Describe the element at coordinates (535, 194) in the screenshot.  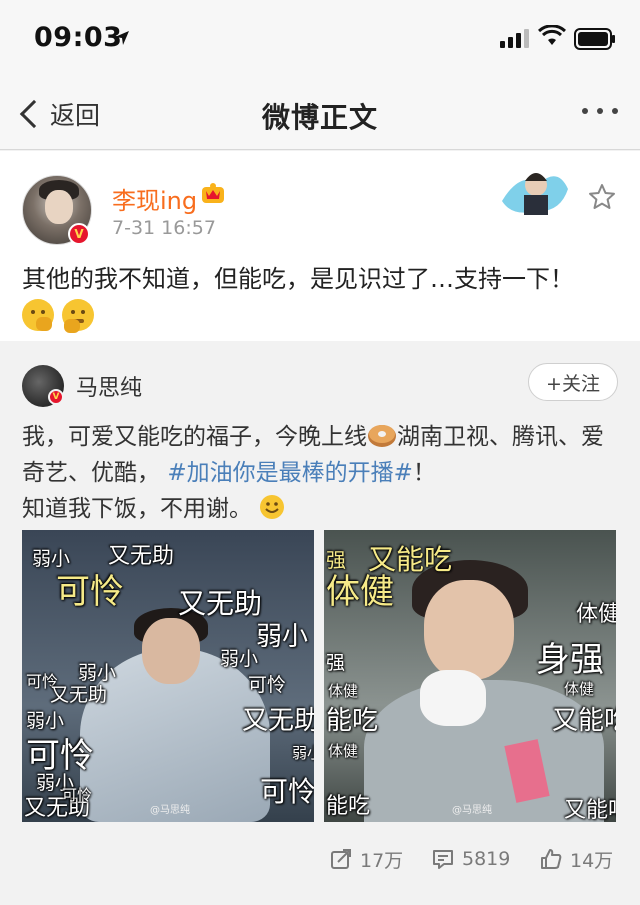
I see `profile-decoration-card-icon` at that location.